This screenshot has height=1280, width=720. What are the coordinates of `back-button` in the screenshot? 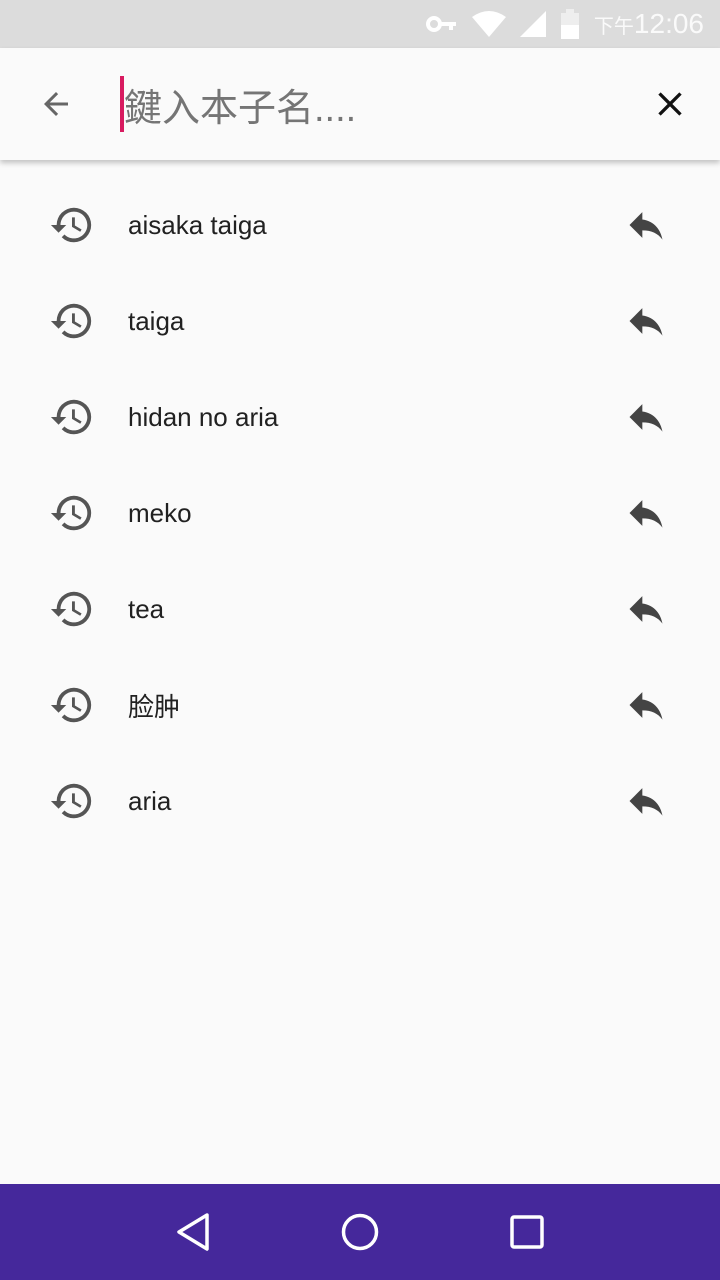 It's located at (56, 104).